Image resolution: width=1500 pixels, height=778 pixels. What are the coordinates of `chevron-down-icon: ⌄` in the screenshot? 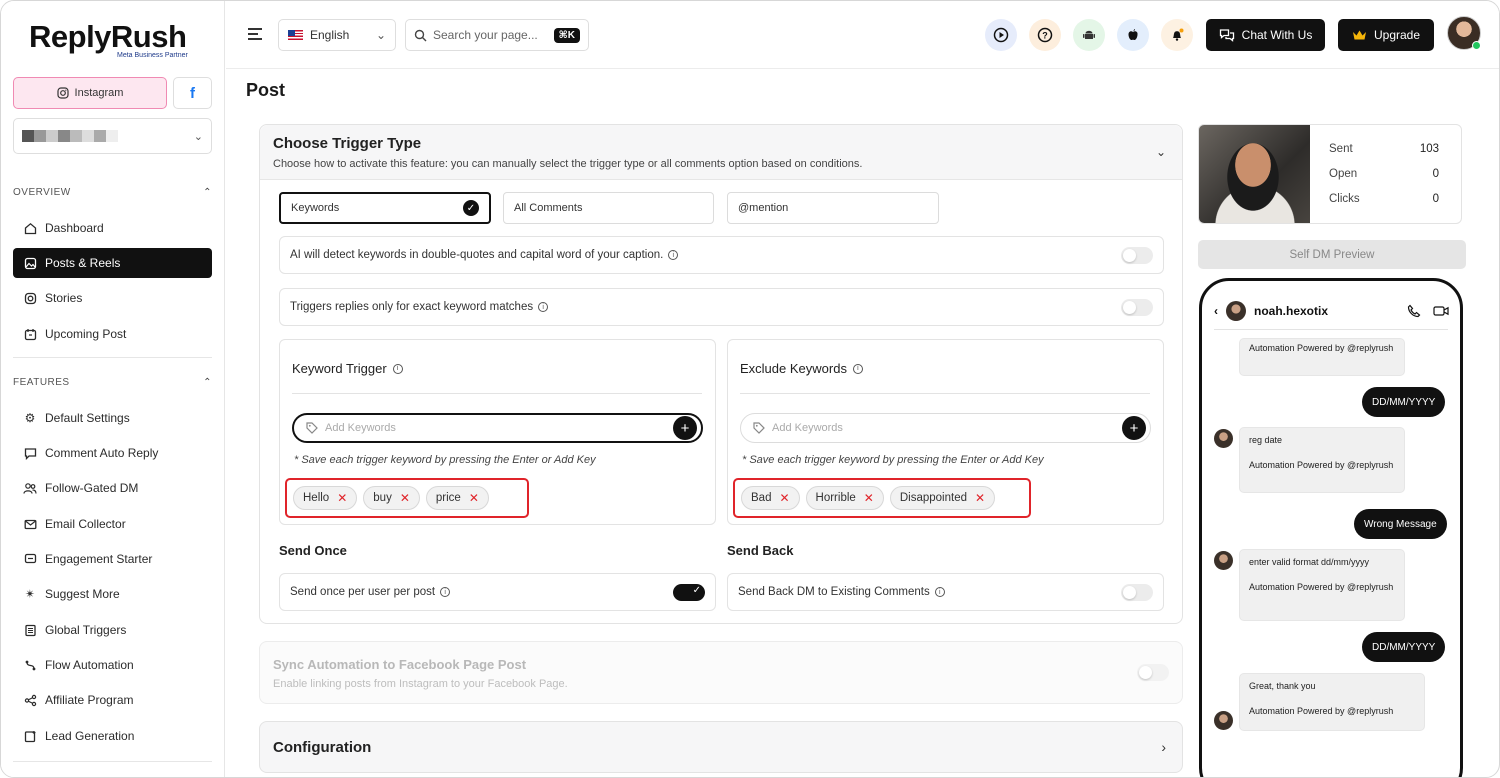 It's located at (198, 136).